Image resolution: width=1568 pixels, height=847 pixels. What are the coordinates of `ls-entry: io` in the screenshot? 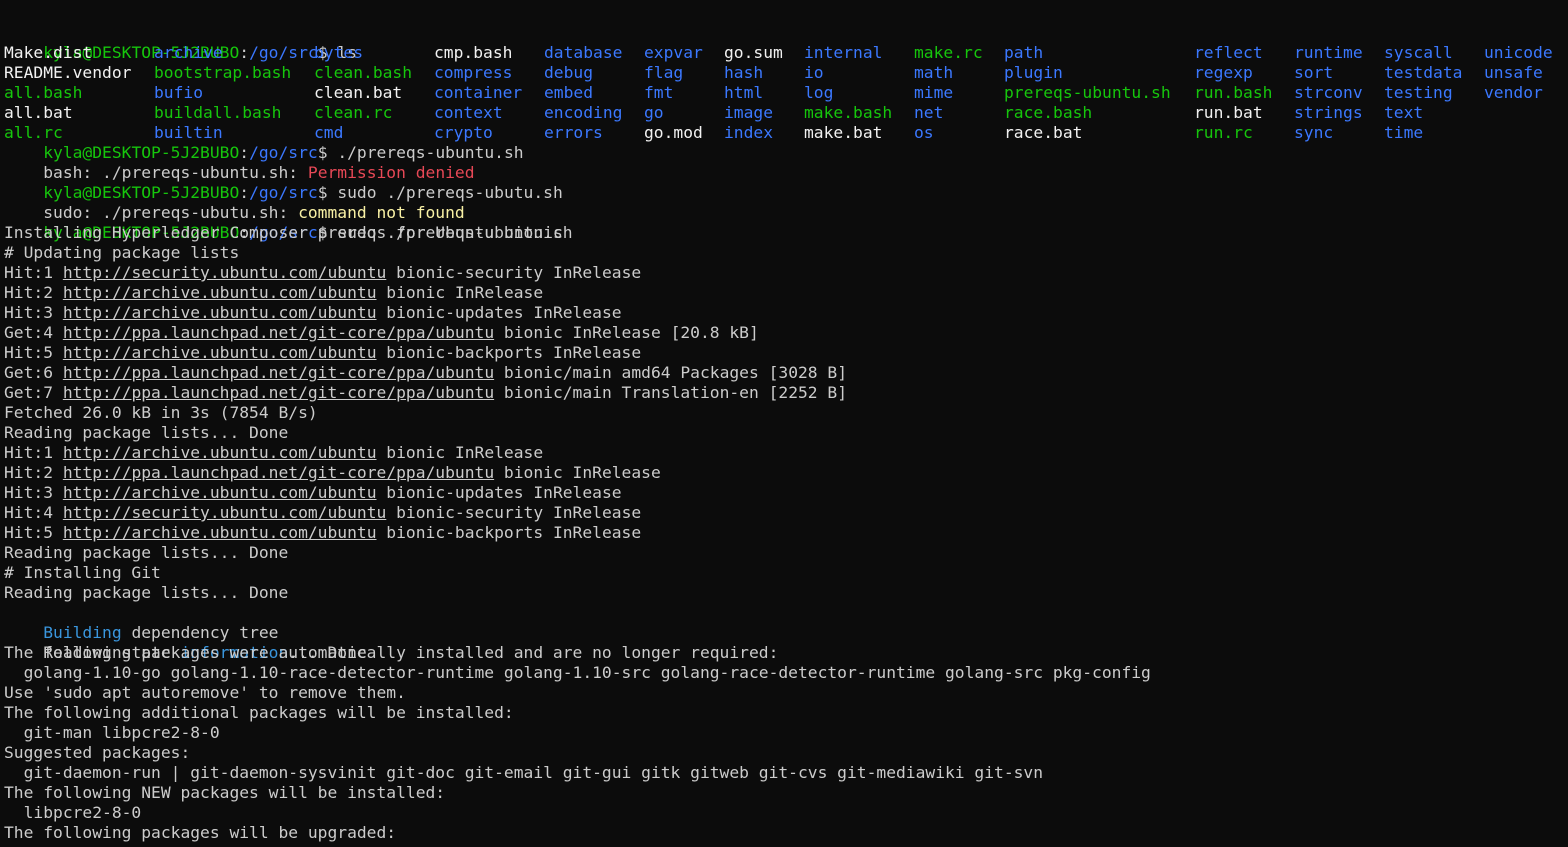 It's located at (814, 72).